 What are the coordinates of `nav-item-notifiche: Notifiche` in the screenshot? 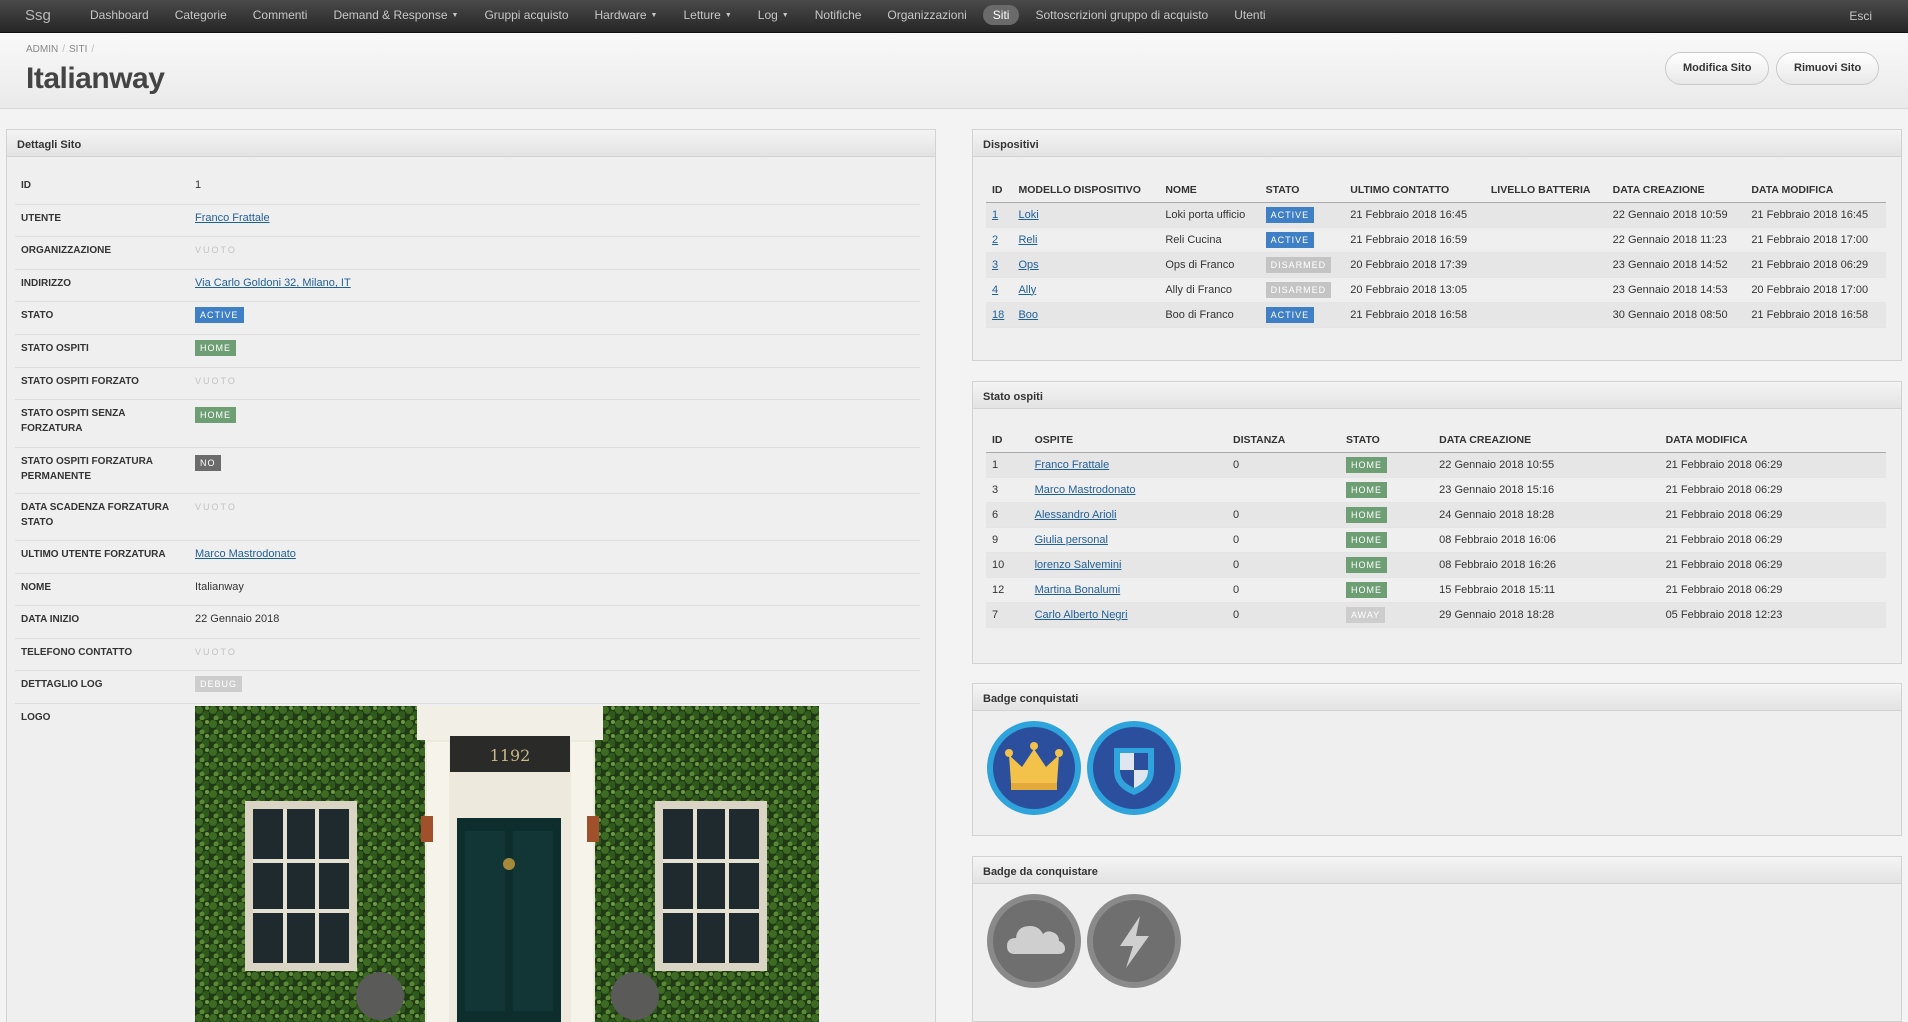 It's located at (838, 15).